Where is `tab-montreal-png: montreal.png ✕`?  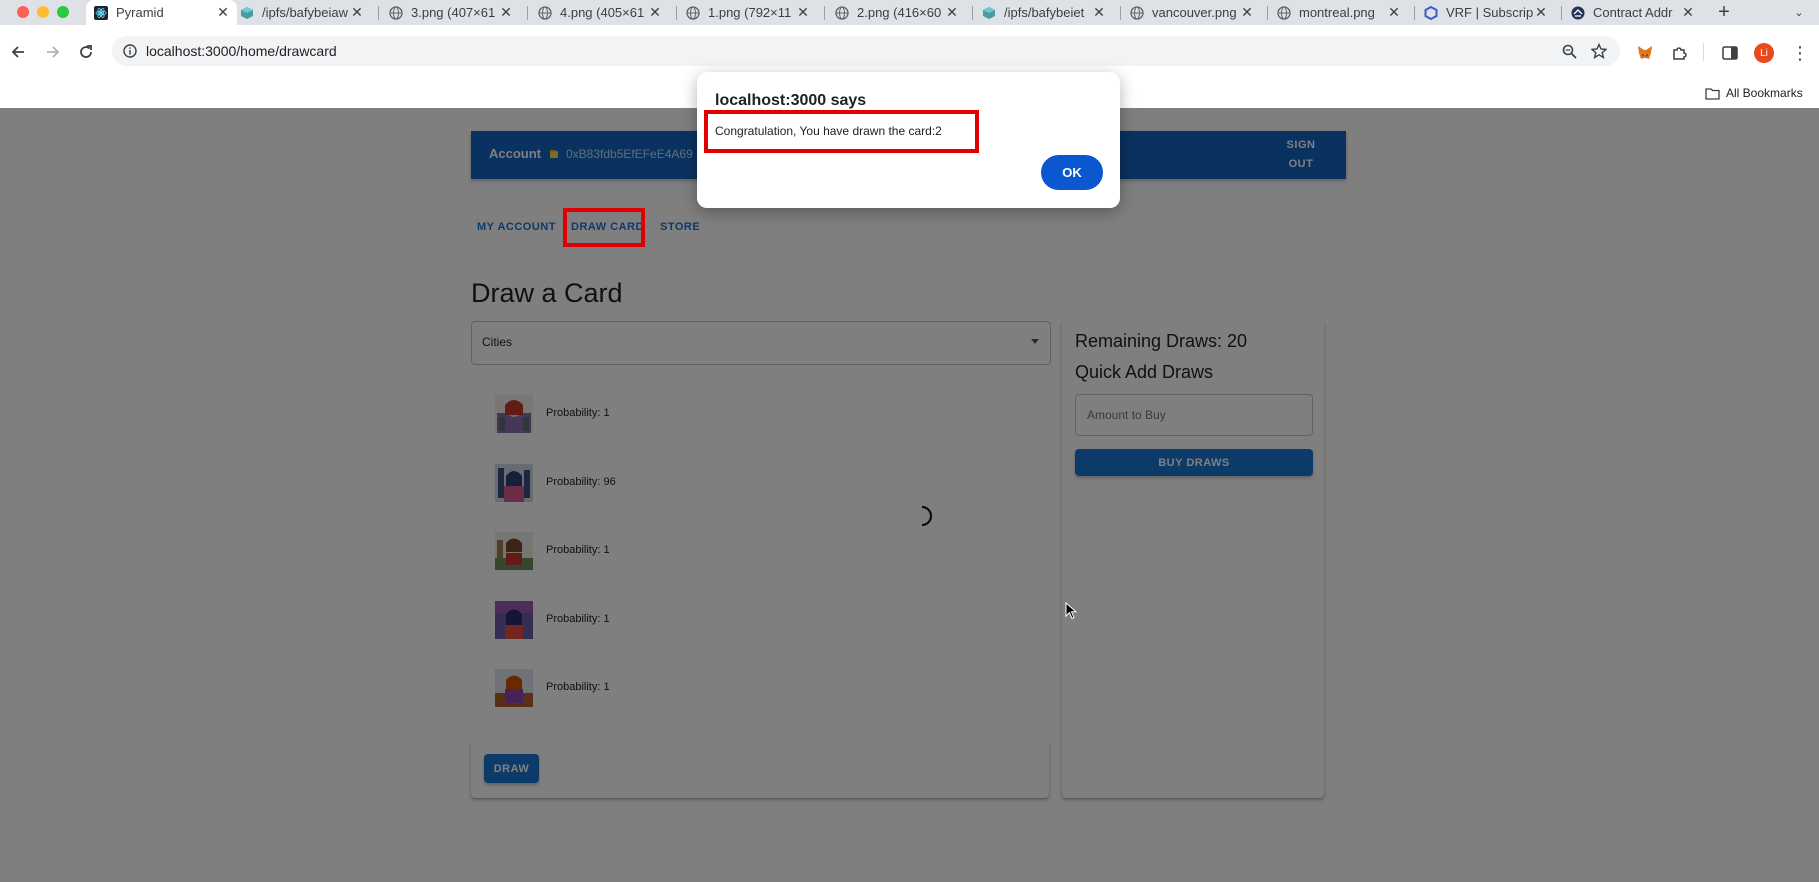
tab-montreal-png: montreal.png ✕ is located at coordinates (1339, 12).